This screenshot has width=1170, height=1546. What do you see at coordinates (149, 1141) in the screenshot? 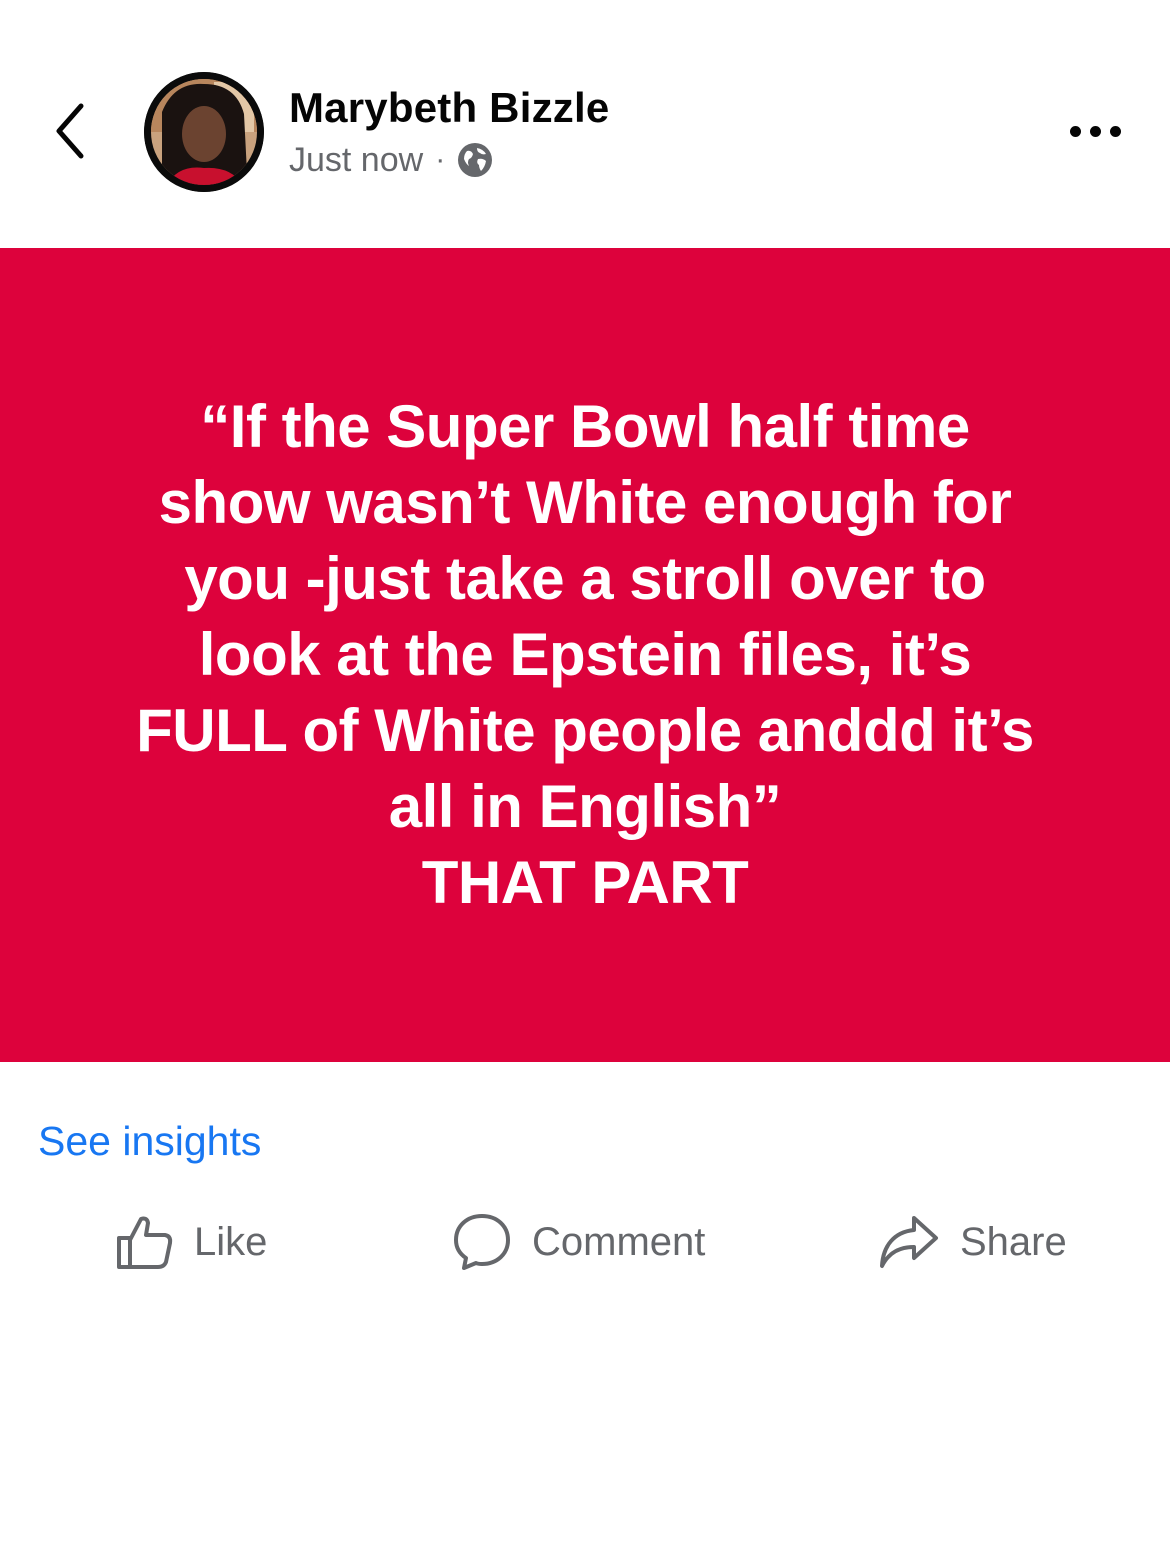
I see `see-insights-link: See insights` at bounding box center [149, 1141].